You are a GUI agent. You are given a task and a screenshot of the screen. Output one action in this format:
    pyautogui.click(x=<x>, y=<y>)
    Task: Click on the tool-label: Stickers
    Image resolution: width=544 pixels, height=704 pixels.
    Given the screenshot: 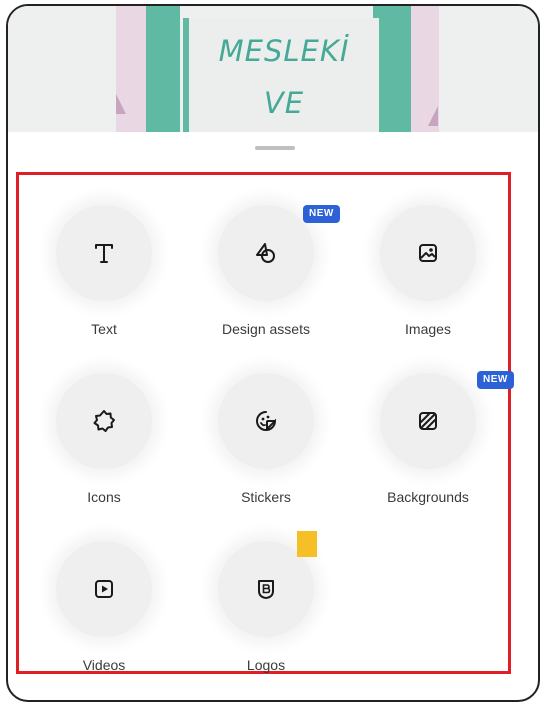 What is the action you would take?
    pyautogui.click(x=266, y=497)
    